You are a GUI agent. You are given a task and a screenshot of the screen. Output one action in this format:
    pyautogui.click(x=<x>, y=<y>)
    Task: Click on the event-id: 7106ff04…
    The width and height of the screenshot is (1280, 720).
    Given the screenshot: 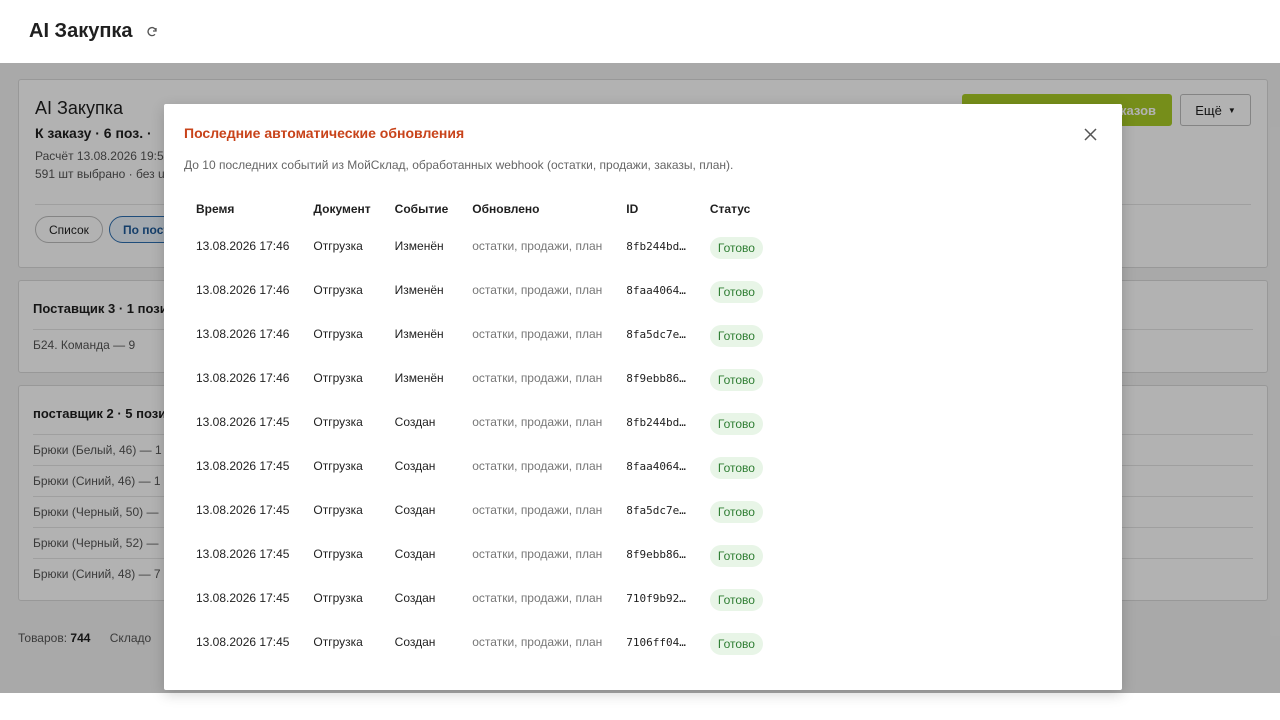 What is the action you would take?
    pyautogui.click(x=656, y=642)
    